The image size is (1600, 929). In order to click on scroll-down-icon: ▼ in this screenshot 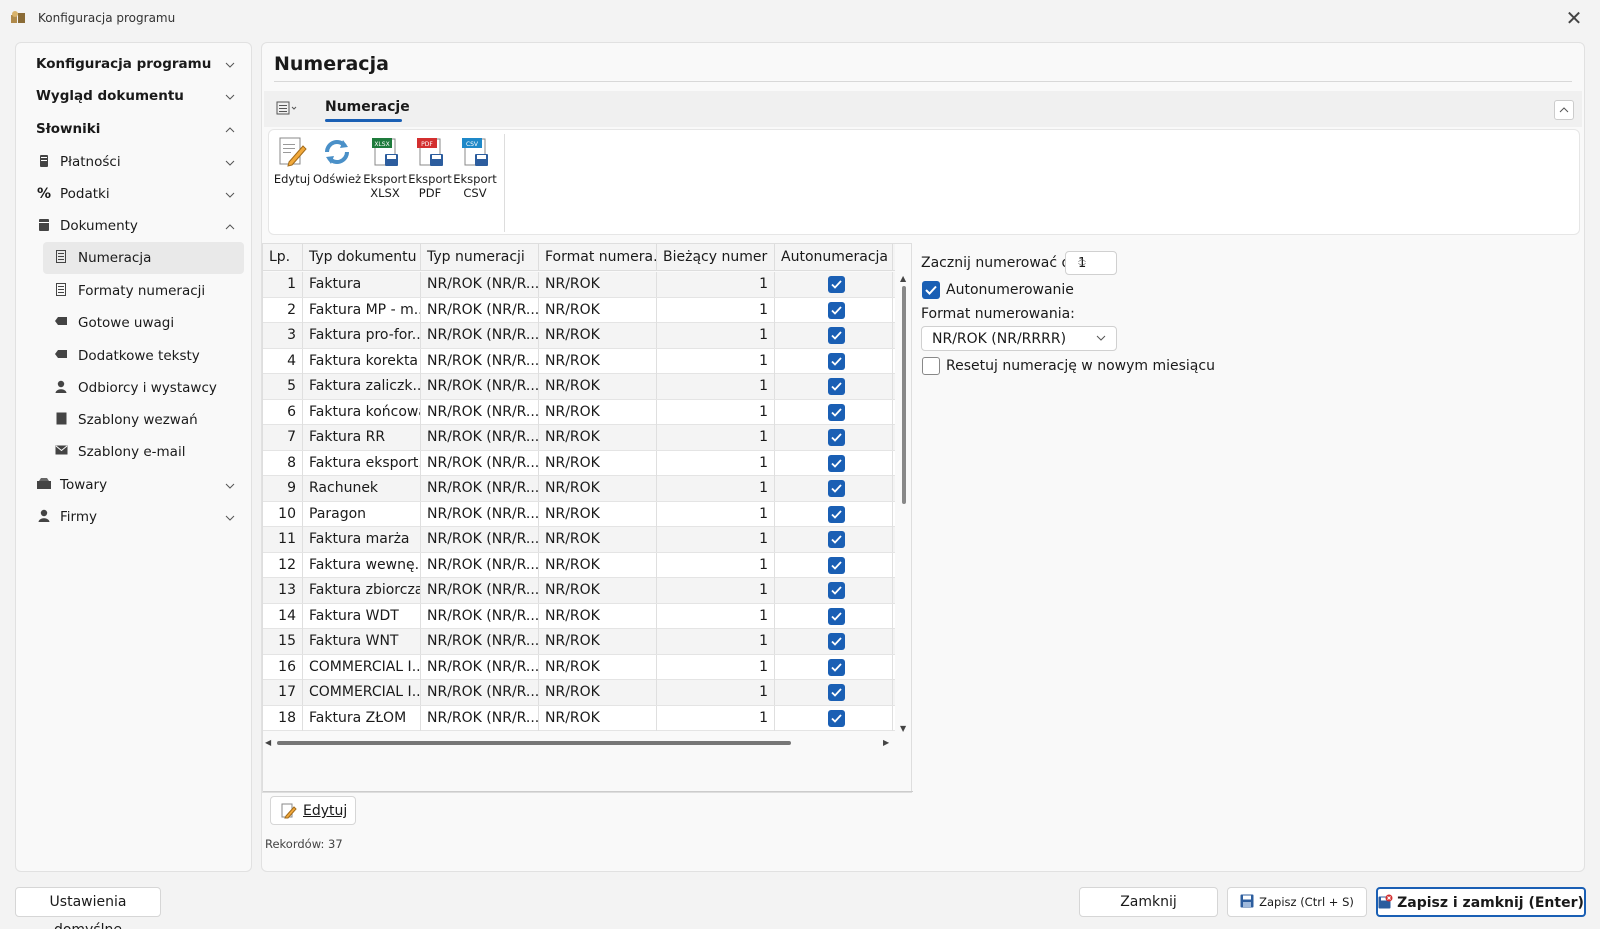, I will do `click(903, 728)`.